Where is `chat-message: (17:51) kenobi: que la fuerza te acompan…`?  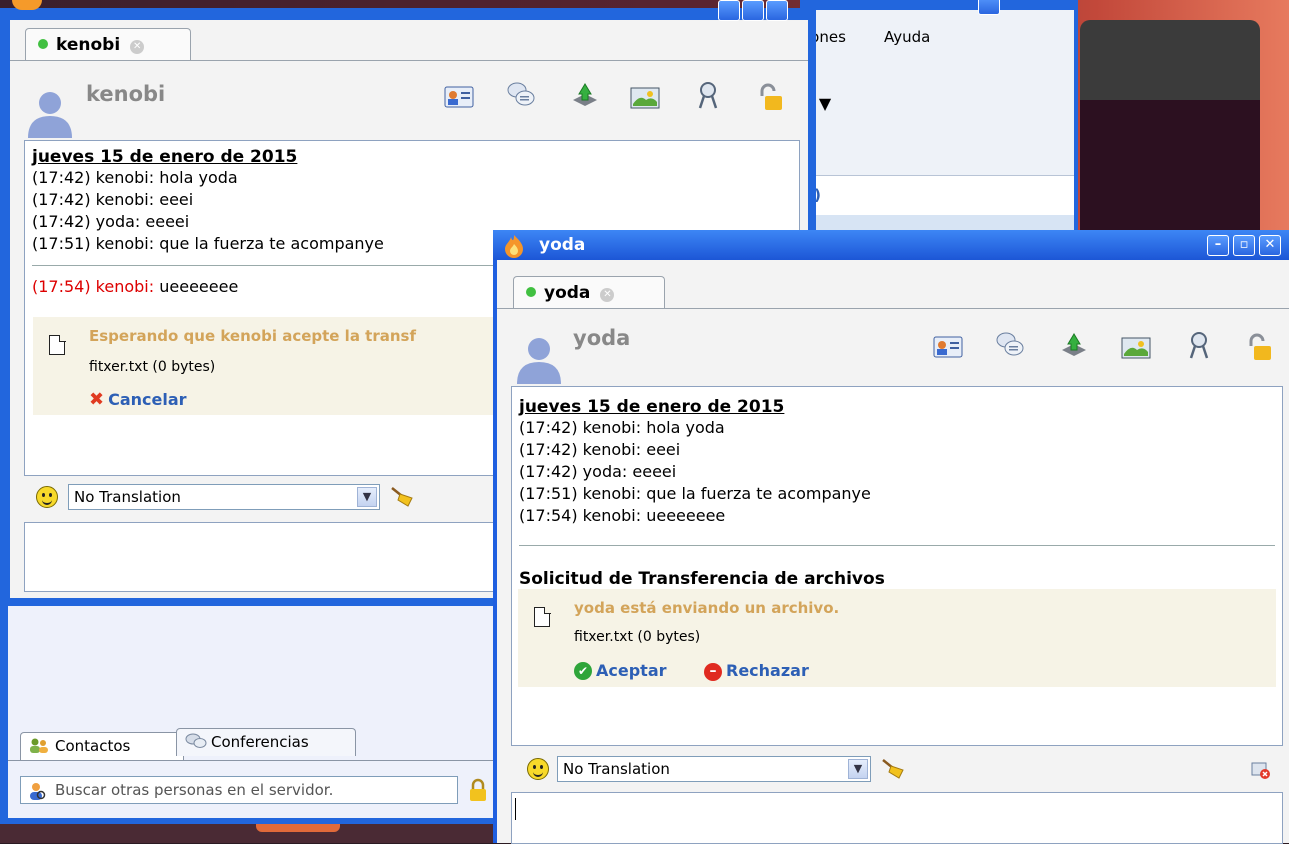
chat-message: (17:51) kenobi: que la fuerza te acompan… is located at coordinates (695, 493).